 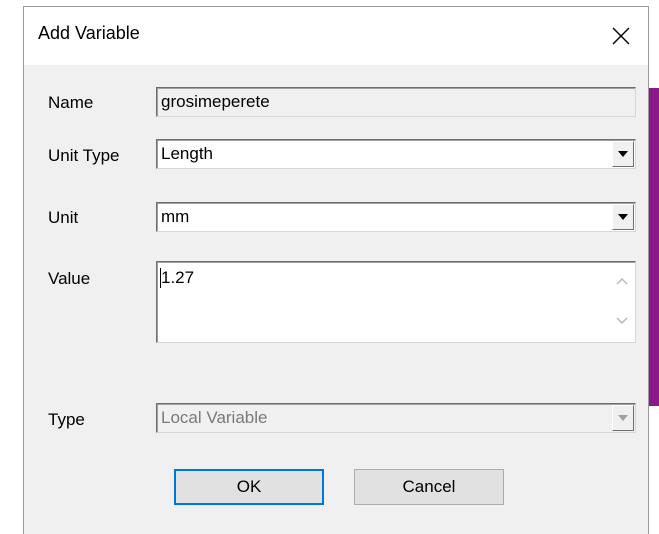 I want to click on close-icon, so click(x=621, y=36).